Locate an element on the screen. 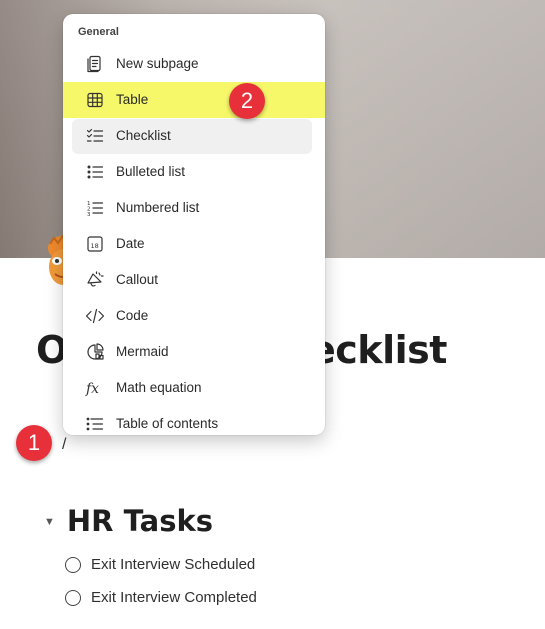  menu-item-date: 18 Date is located at coordinates (194, 244).